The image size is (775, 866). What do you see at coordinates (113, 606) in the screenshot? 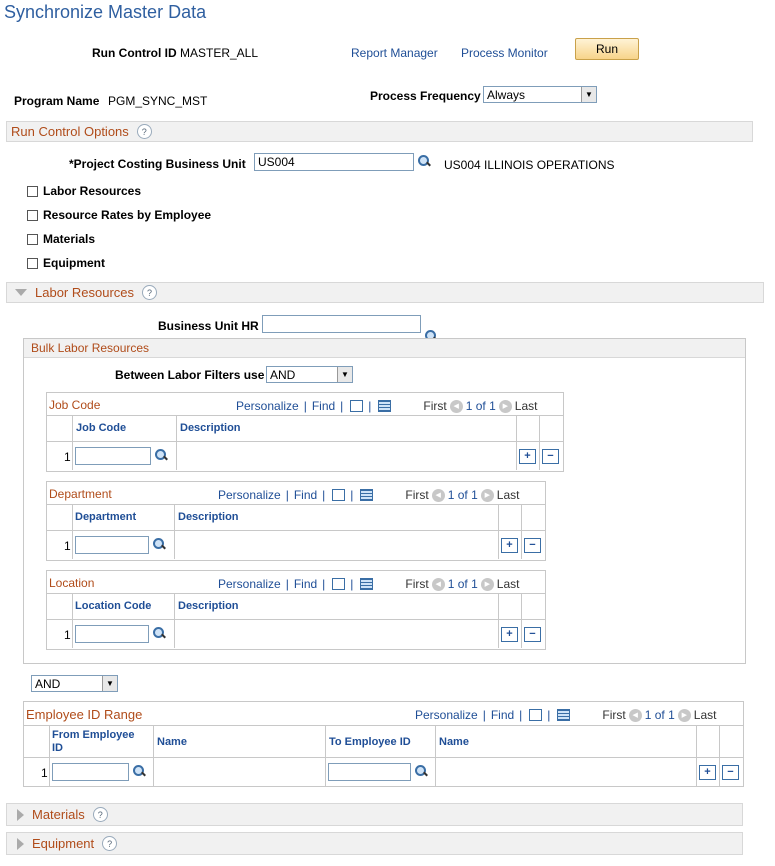
I see `column-header-location-code: Location Code` at bounding box center [113, 606].